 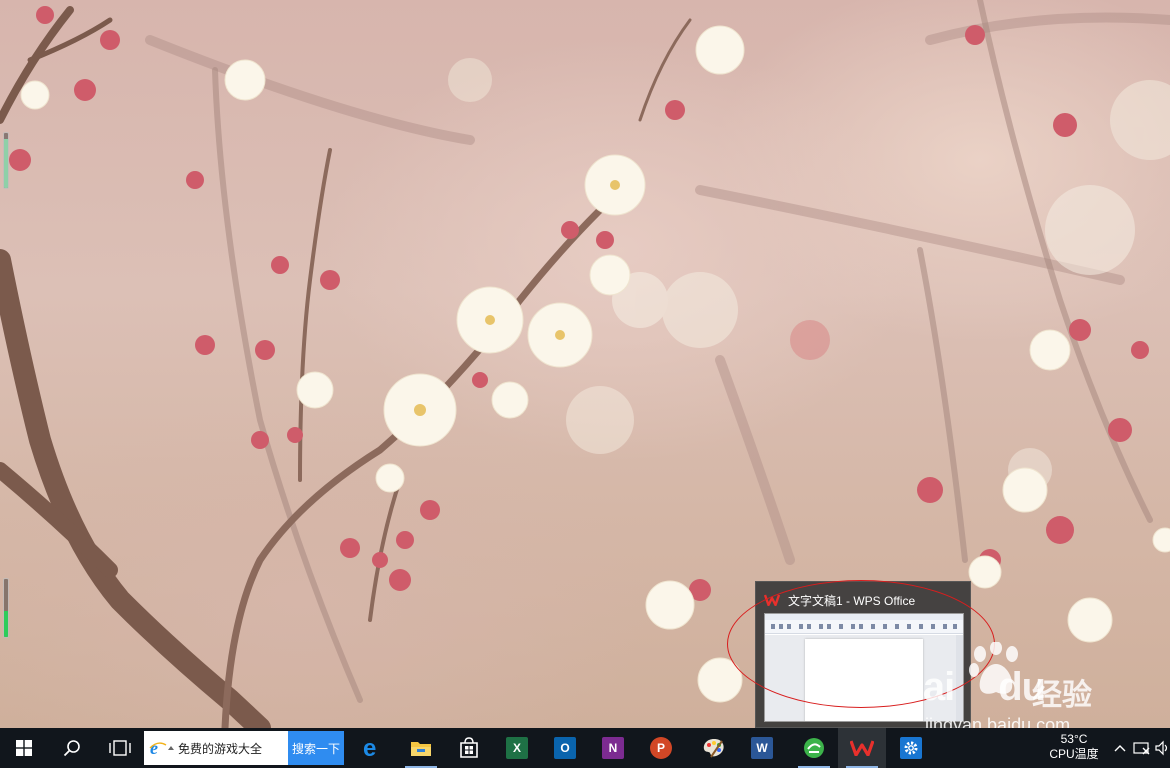 I want to click on taskbar-app-file-explorer, so click(x=421, y=748).